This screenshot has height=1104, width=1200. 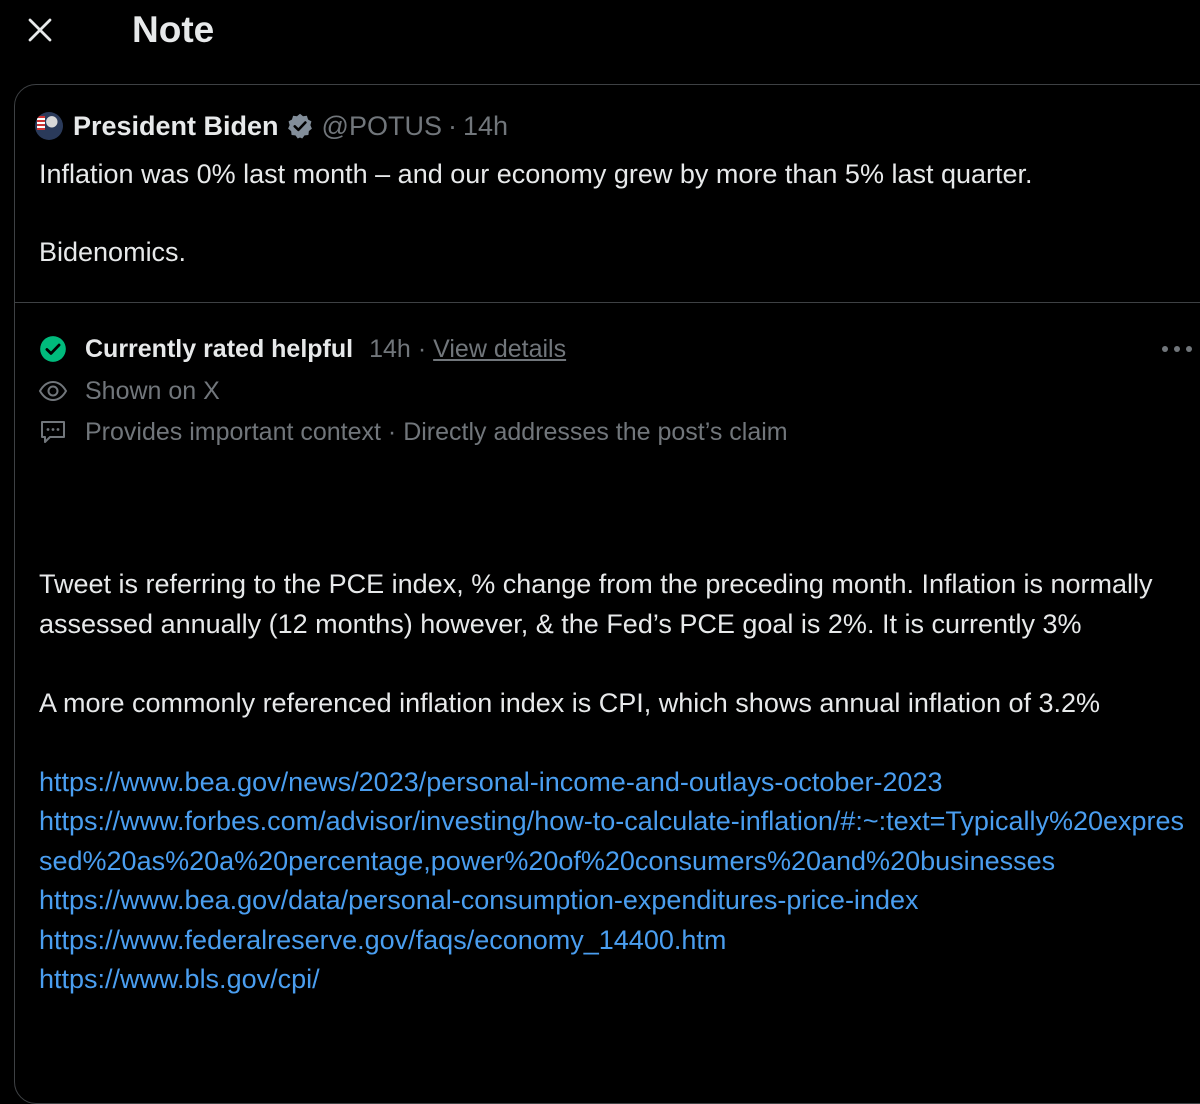 What do you see at coordinates (53, 432) in the screenshot?
I see `comment-icon` at bounding box center [53, 432].